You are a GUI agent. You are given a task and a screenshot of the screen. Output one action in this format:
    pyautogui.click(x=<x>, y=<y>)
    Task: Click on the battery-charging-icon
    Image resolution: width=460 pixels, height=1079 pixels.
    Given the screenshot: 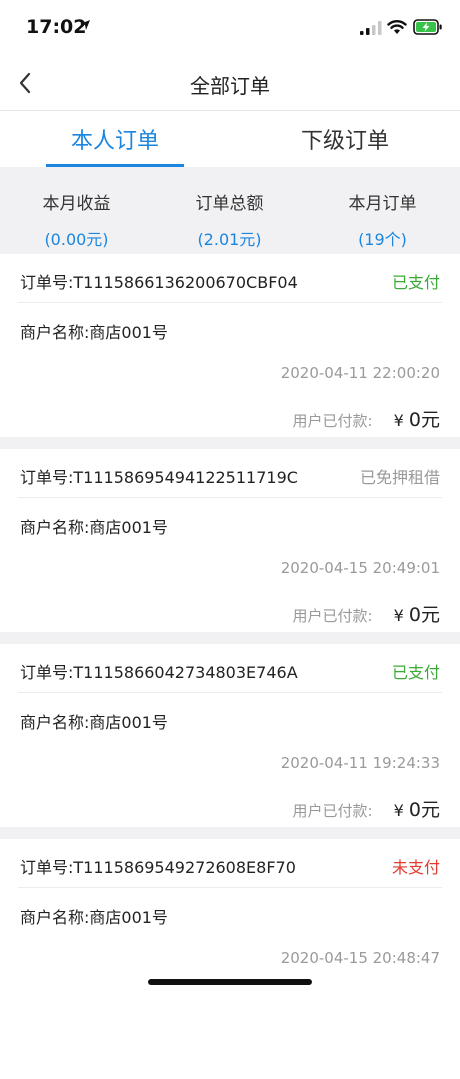 What is the action you would take?
    pyautogui.click(x=427, y=27)
    